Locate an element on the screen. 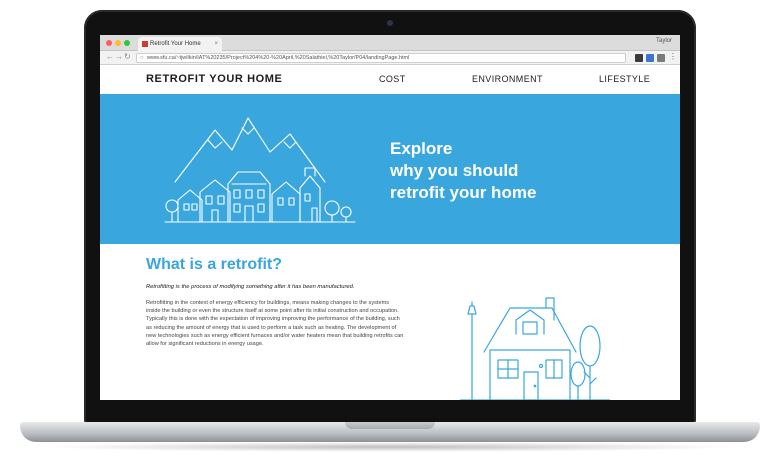 The width and height of the screenshot is (780, 465). back-arrow-icon: ← is located at coordinates (110, 56).